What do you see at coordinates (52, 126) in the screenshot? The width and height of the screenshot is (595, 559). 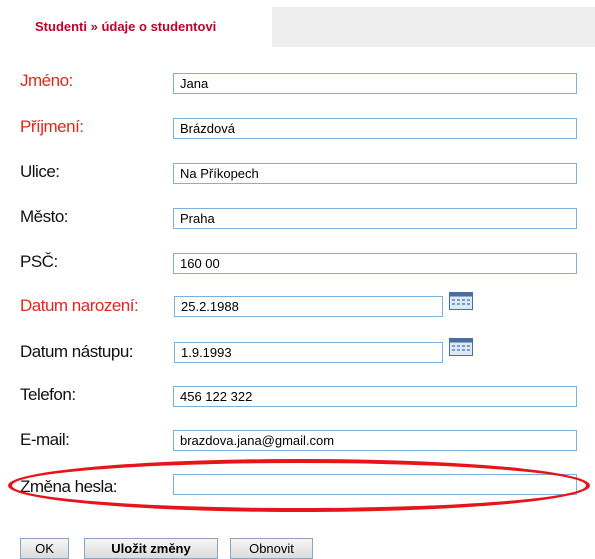 I see `last-name-label: Příjmení:` at bounding box center [52, 126].